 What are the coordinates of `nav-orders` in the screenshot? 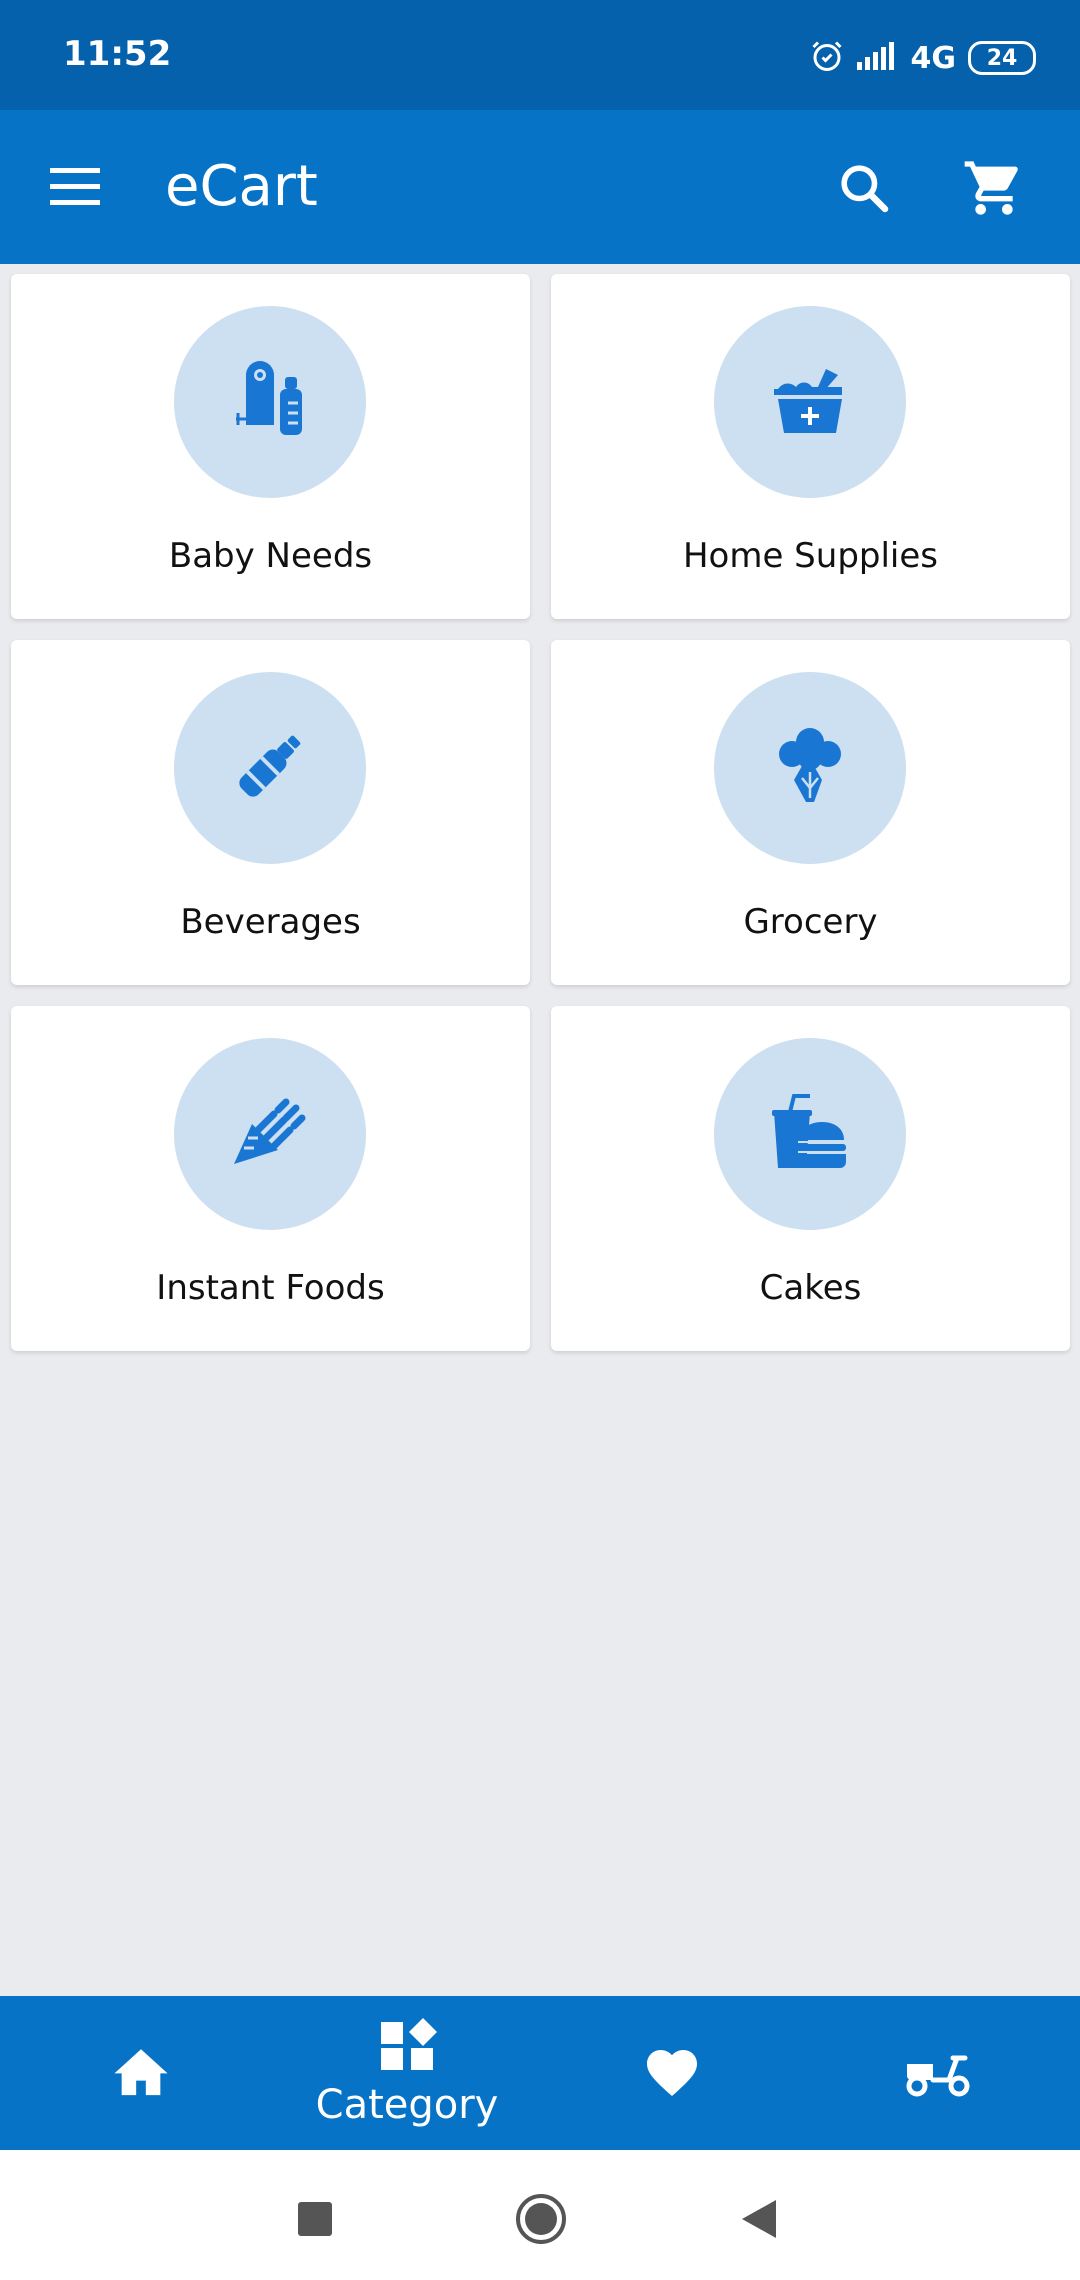 It's located at (937, 2073).